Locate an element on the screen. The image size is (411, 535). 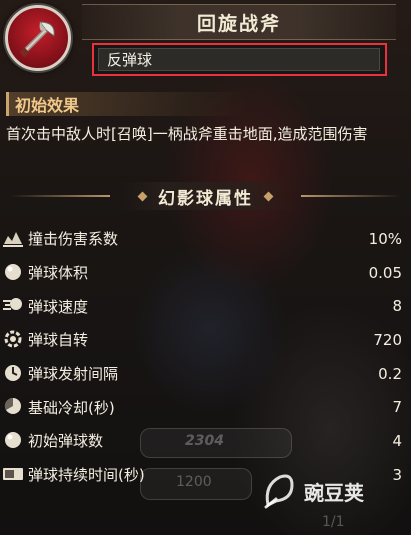
stat-label: 初始弹球数 is located at coordinates (66, 441).